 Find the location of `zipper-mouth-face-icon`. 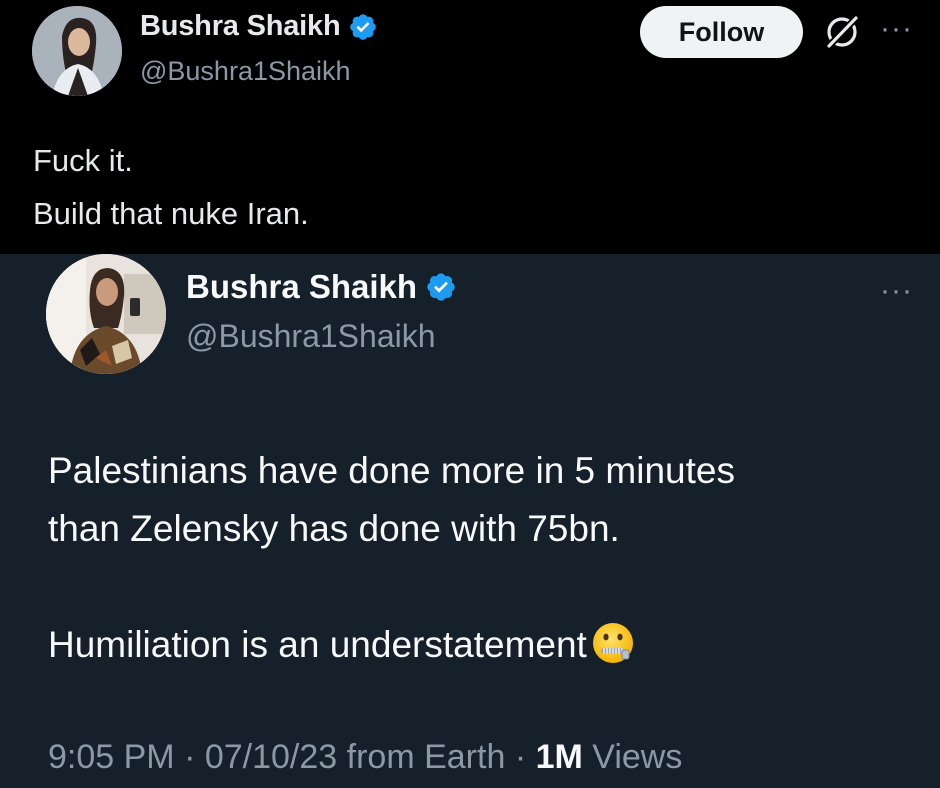

zipper-mouth-face-icon is located at coordinates (613, 643).